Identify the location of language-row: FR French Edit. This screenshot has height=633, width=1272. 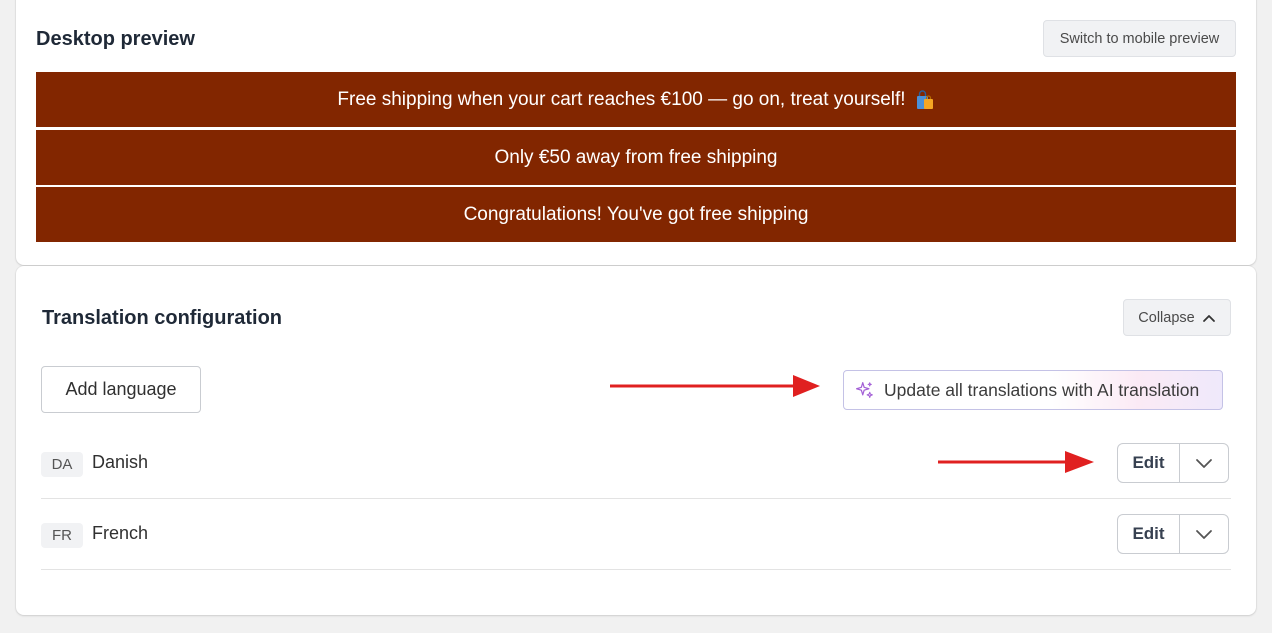
(636, 534).